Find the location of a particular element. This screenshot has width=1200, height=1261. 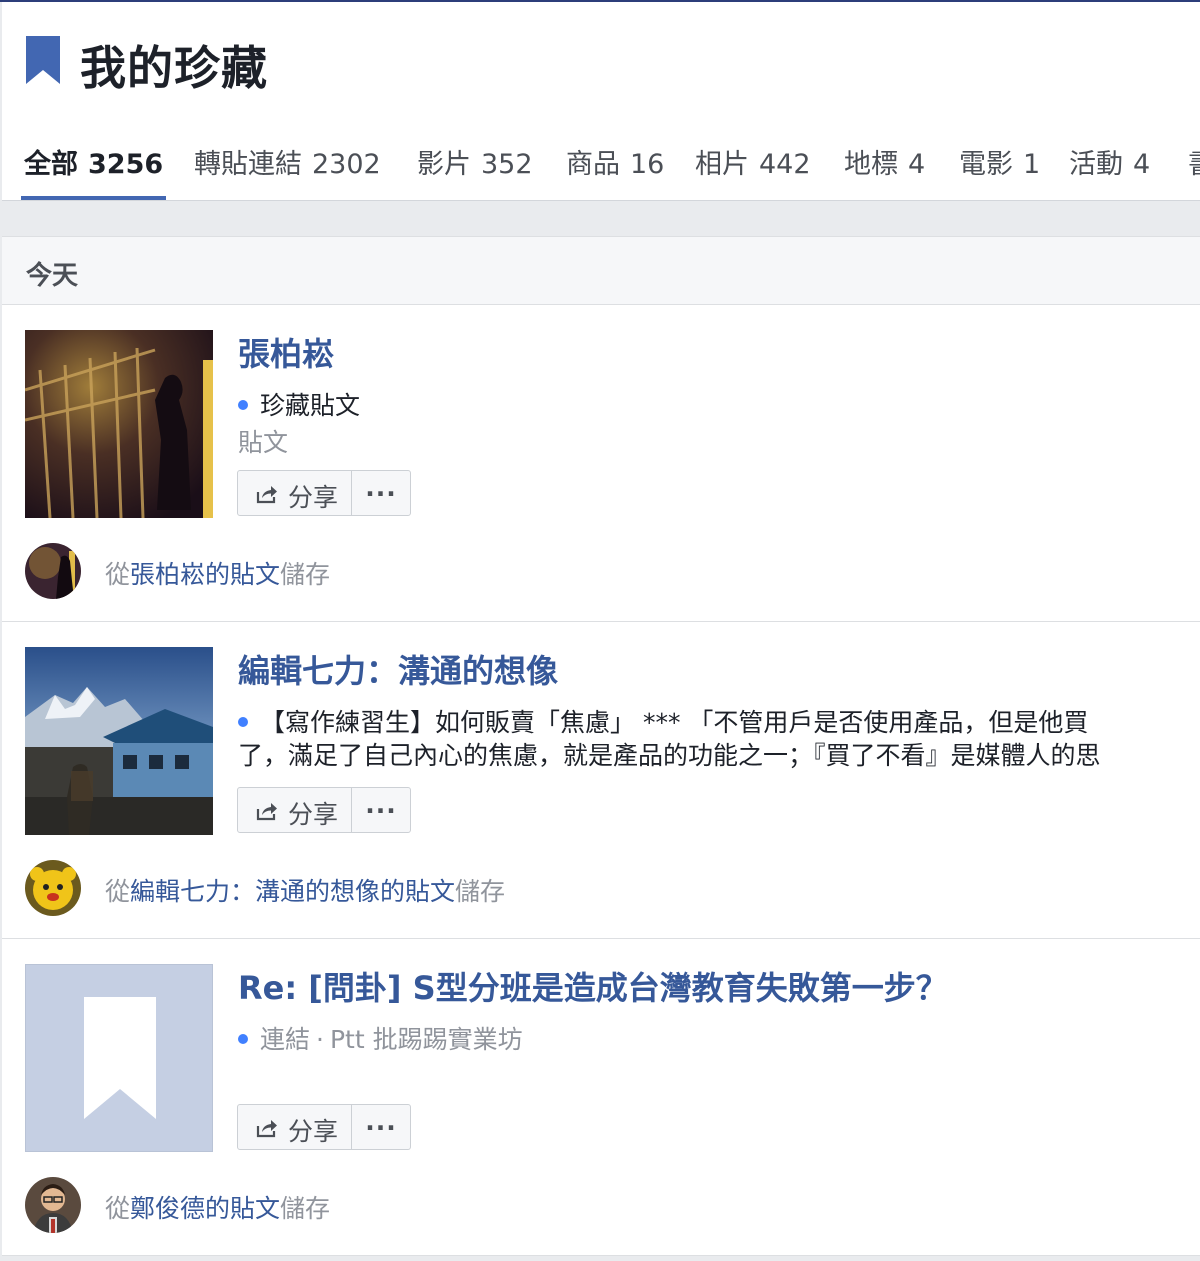

tab-links: 轉貼連結 2302 is located at coordinates (287, 171).